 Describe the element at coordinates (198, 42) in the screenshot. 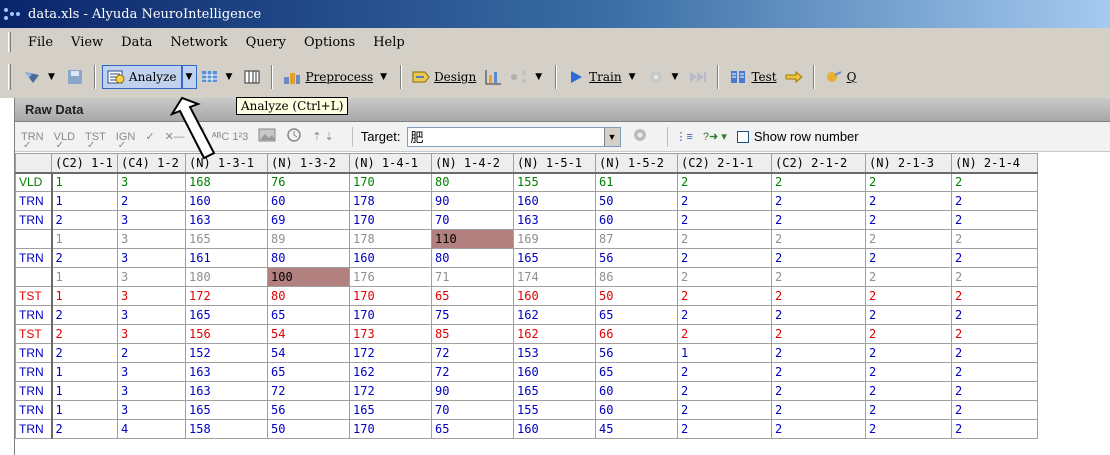

I see `menu-network: Network` at that location.